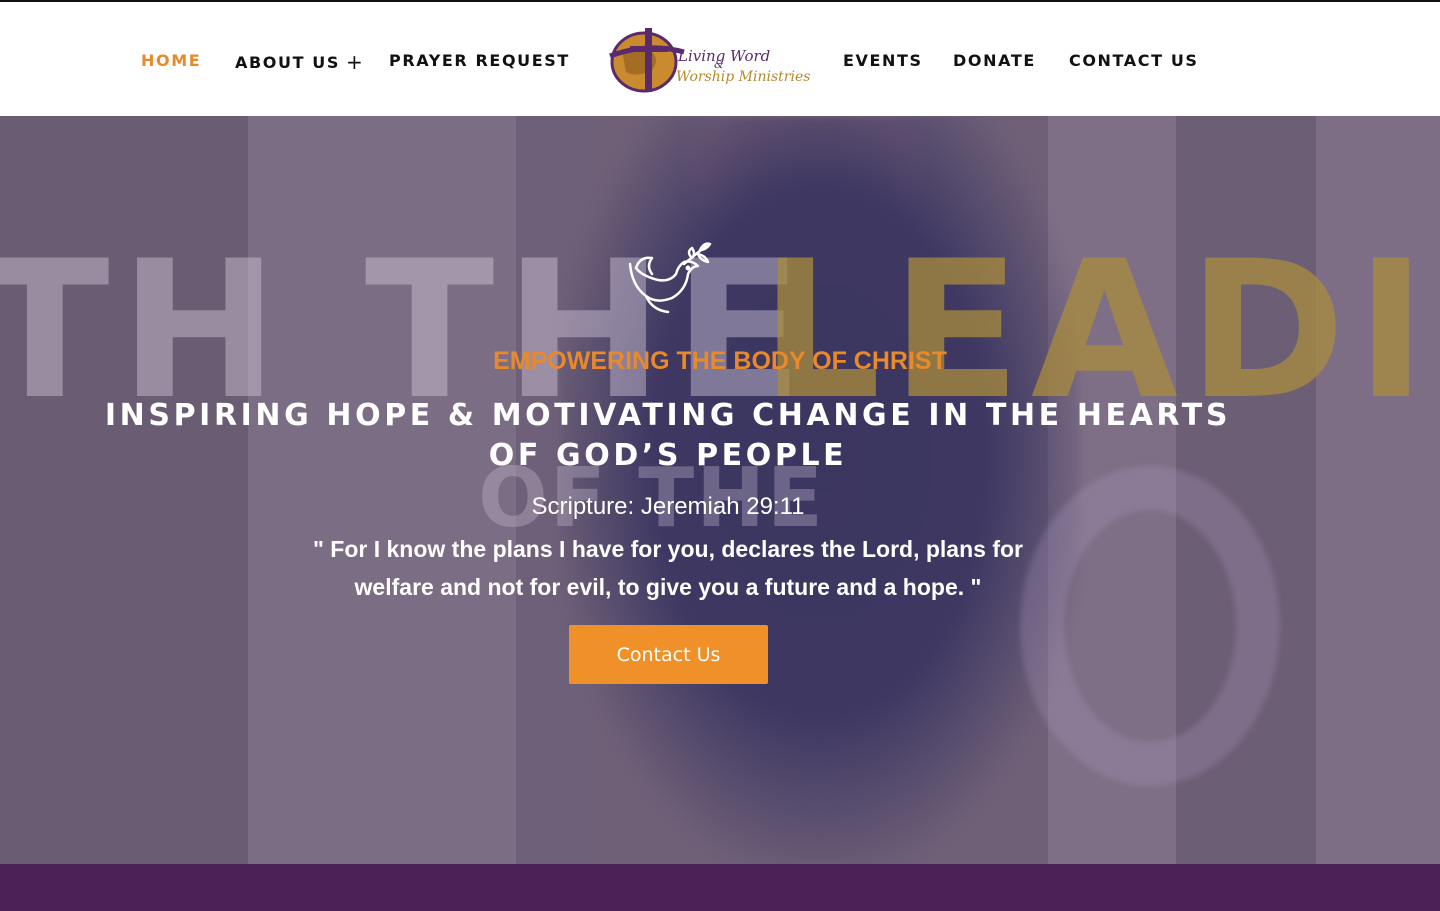  Describe the element at coordinates (743, 77) in the screenshot. I see `logo-line-2: Worship Ministries` at that location.